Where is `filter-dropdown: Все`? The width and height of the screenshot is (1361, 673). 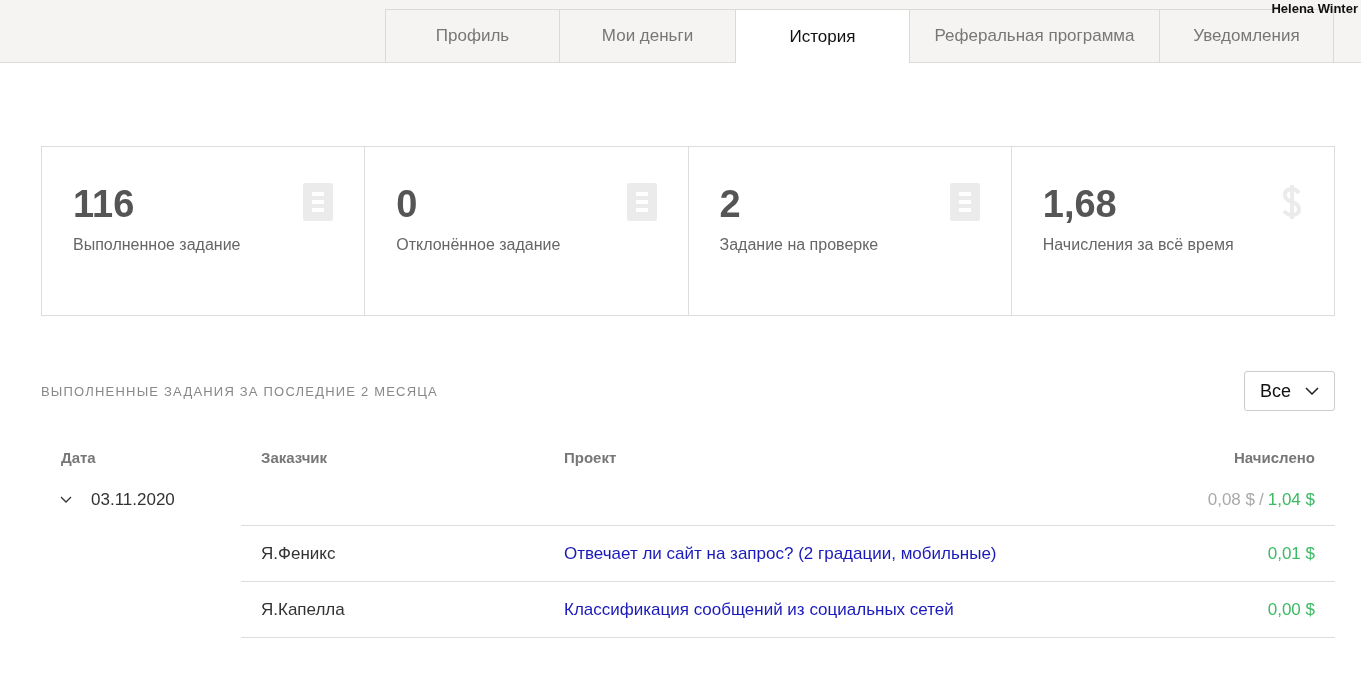
filter-dropdown: Все is located at coordinates (1289, 391).